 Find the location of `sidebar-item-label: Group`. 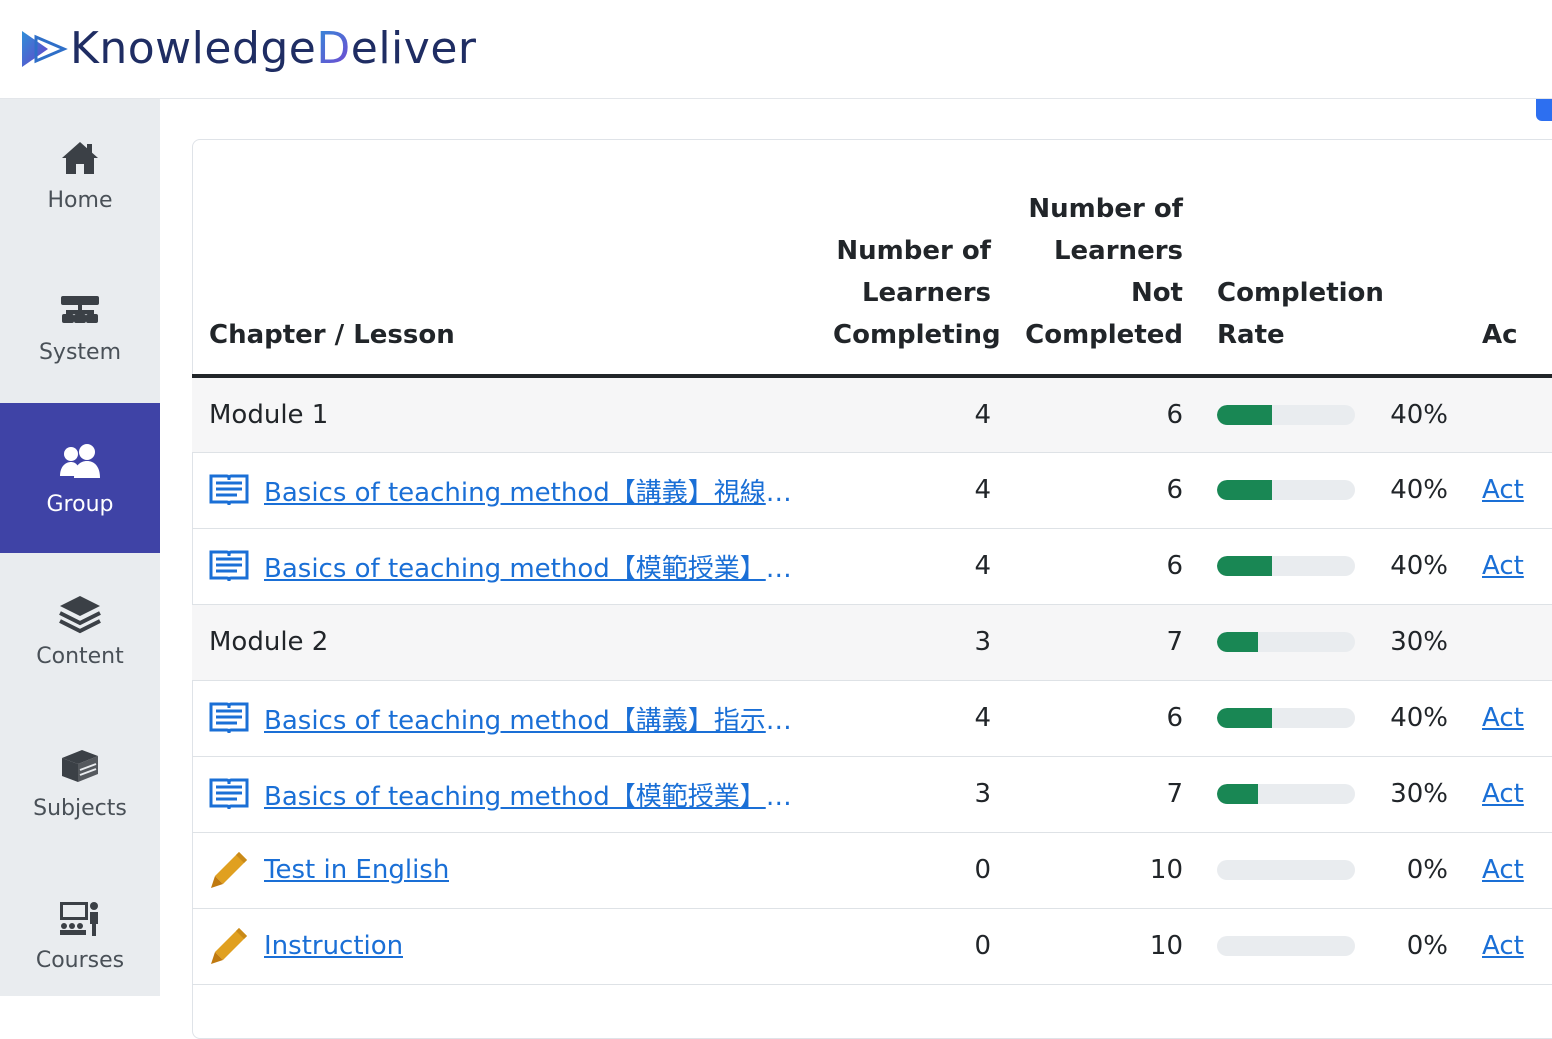

sidebar-item-label: Group is located at coordinates (80, 504).